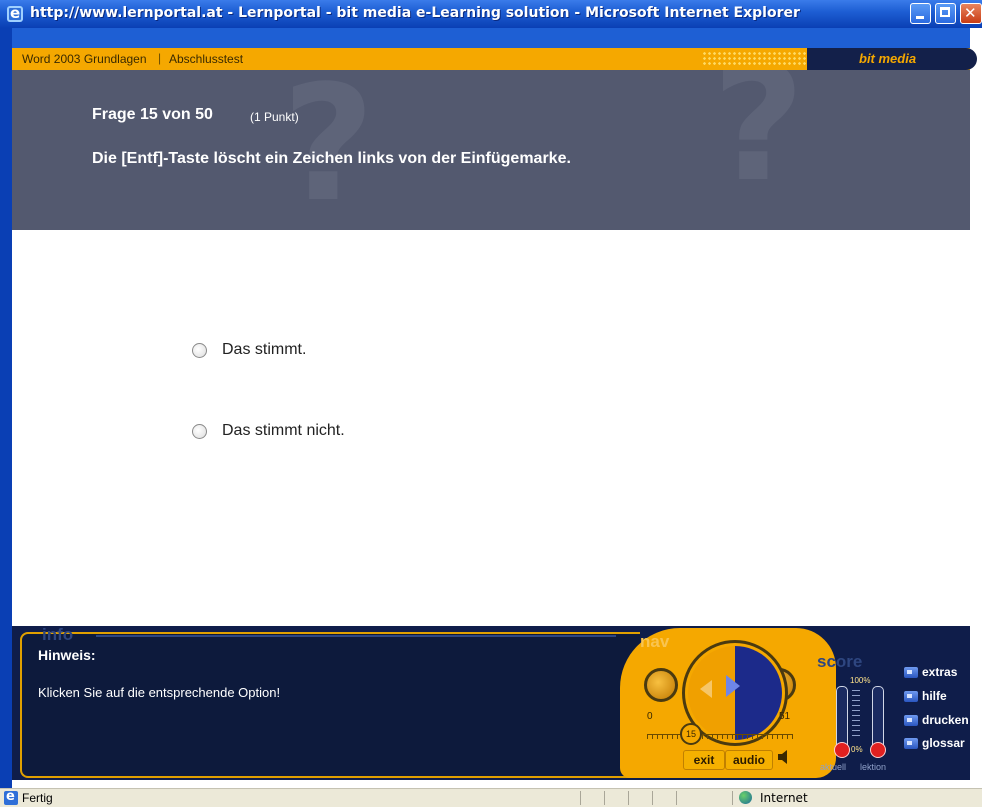 The height and width of the screenshot is (807, 982). I want to click on window-frame-left, so click(6, 408).